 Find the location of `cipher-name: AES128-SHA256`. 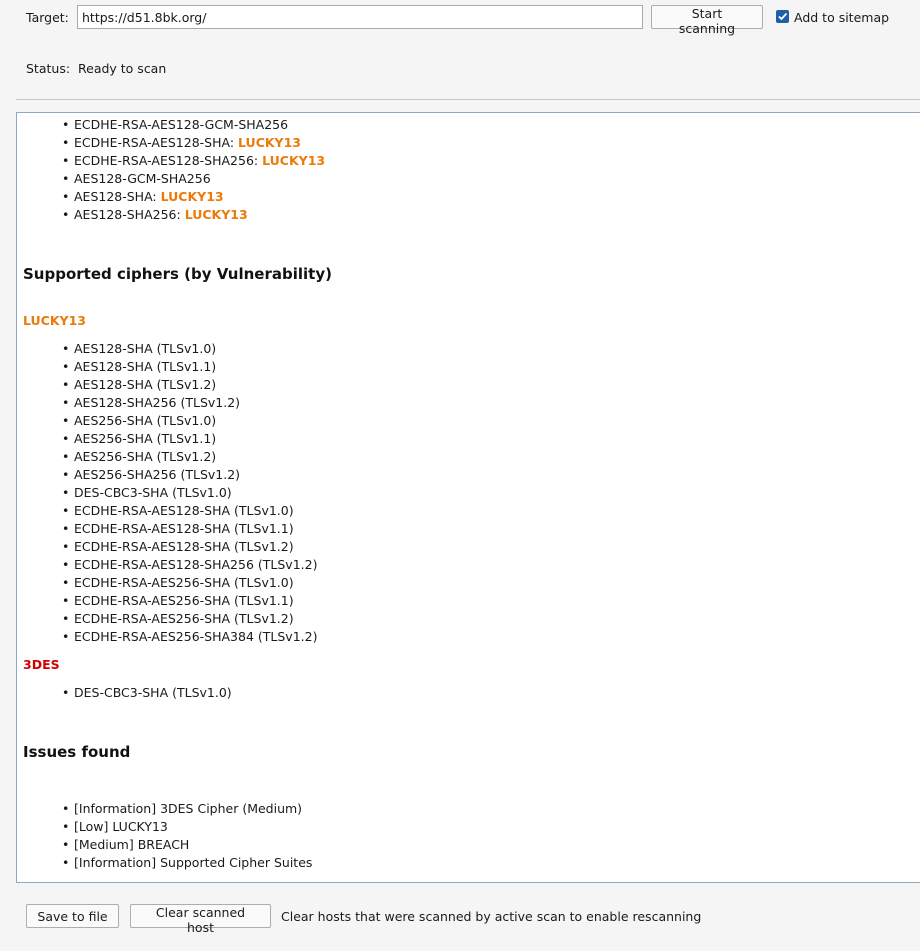

cipher-name: AES128-SHA256 is located at coordinates (125, 214).